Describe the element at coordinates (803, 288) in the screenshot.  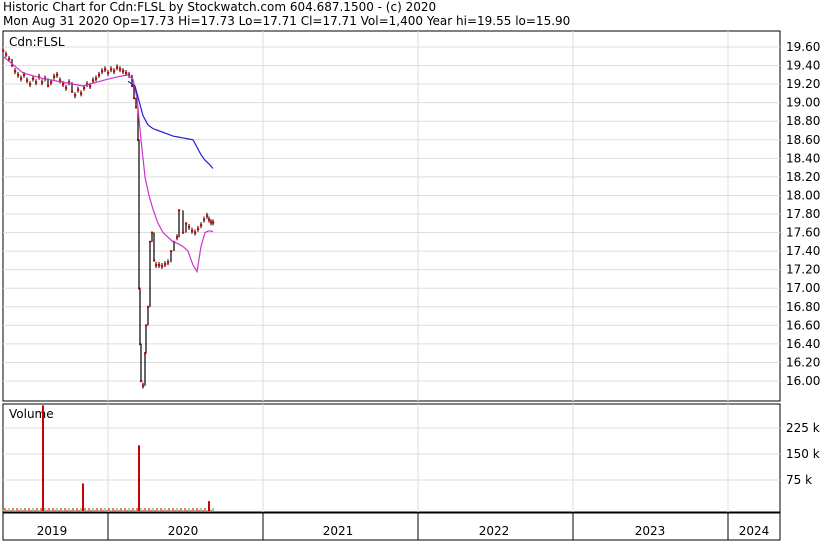
I see `price-tick-label: 17.00` at that location.